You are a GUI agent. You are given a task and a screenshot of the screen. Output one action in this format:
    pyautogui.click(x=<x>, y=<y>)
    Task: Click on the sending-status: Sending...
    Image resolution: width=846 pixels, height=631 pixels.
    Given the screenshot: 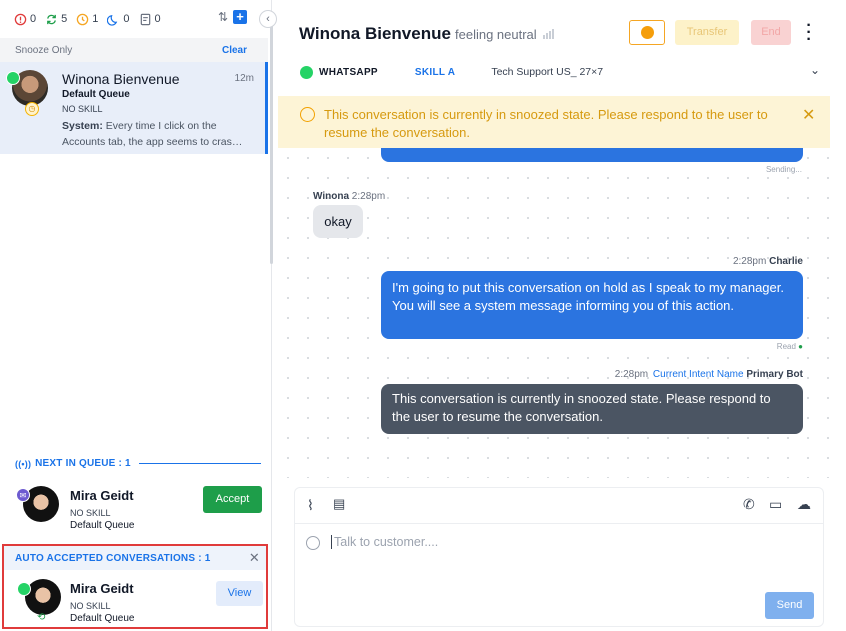 What is the action you would take?
    pyautogui.click(x=783, y=169)
    